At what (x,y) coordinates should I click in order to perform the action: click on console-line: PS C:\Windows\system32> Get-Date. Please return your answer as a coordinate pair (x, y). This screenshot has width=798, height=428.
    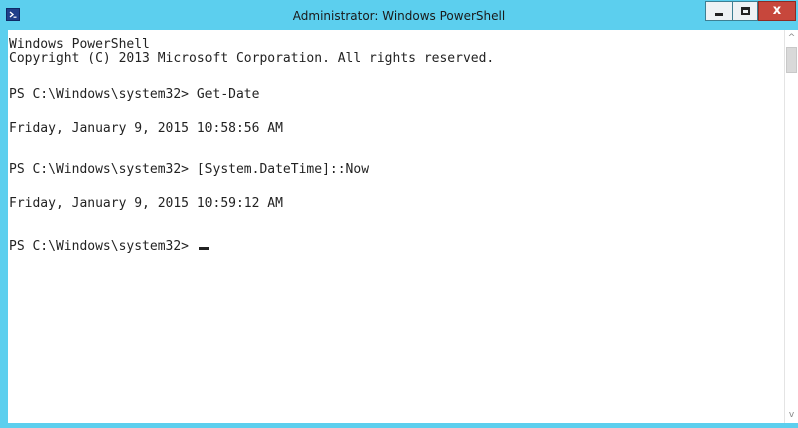
    Looking at the image, I should click on (134, 94).